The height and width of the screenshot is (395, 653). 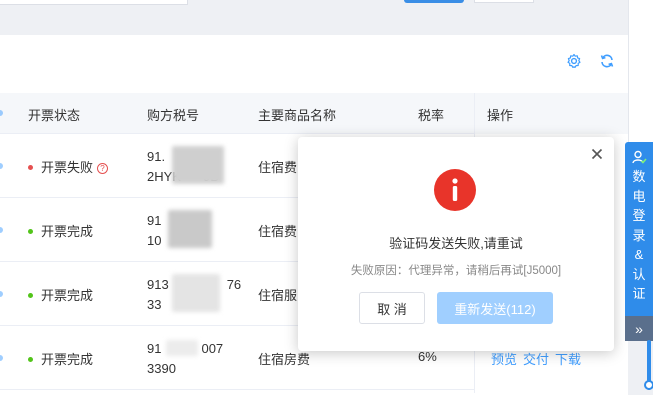 What do you see at coordinates (639, 274) in the screenshot?
I see `side-label-char: 认` at bounding box center [639, 274].